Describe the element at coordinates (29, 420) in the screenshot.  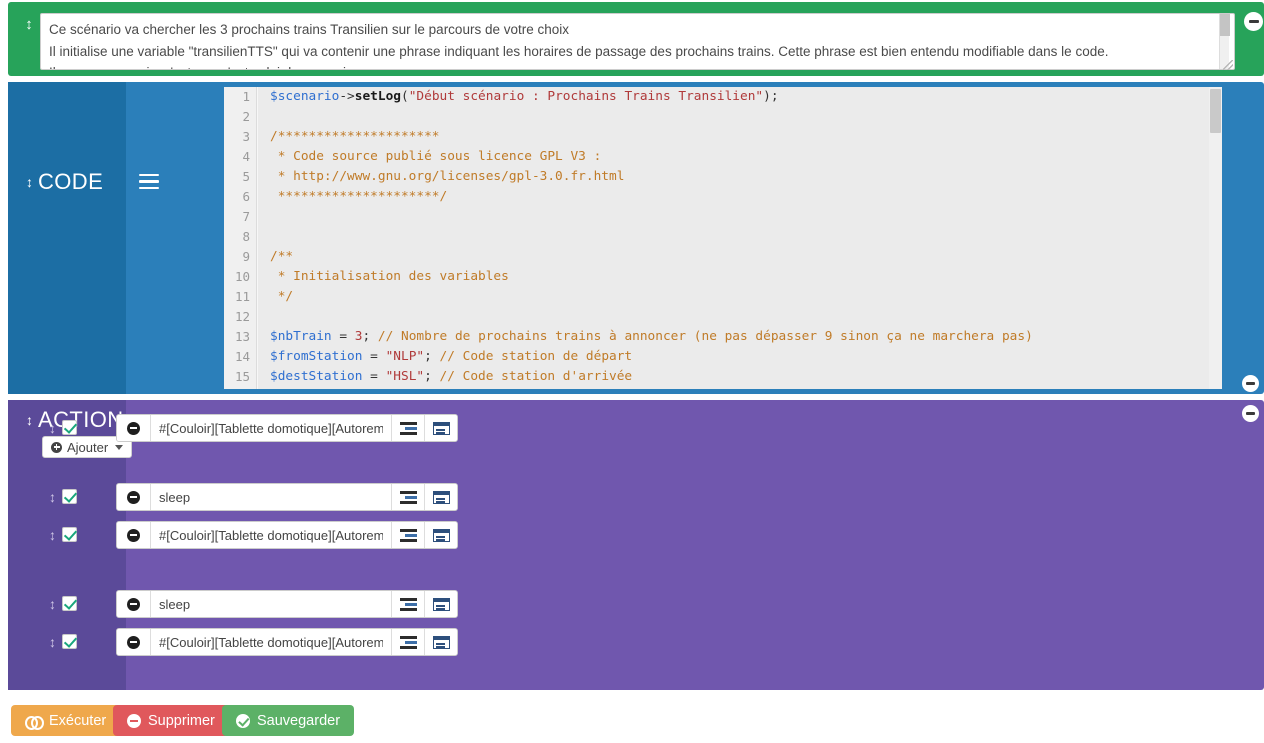
I see `action-drag-handle: ↕` at that location.